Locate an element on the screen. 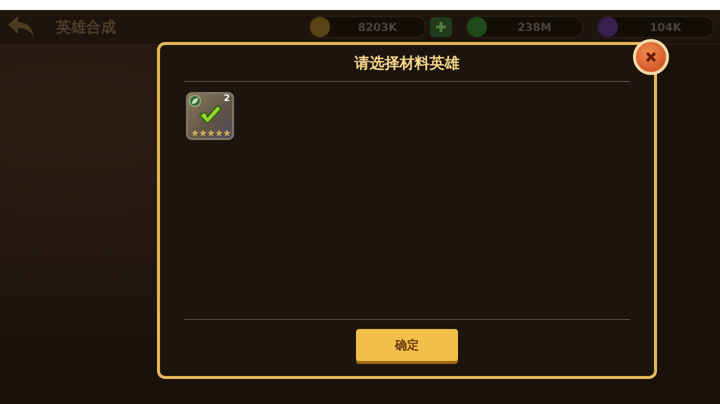  hero-card: 2 is located at coordinates (210, 116).